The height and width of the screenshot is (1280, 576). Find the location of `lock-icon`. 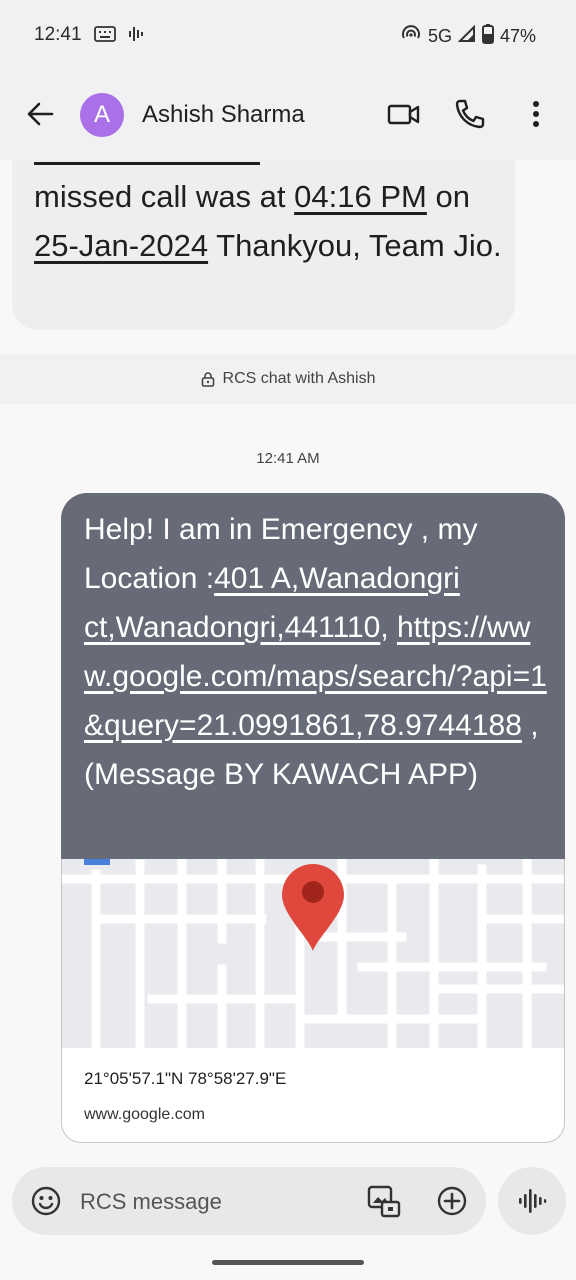

lock-icon is located at coordinates (207, 379).